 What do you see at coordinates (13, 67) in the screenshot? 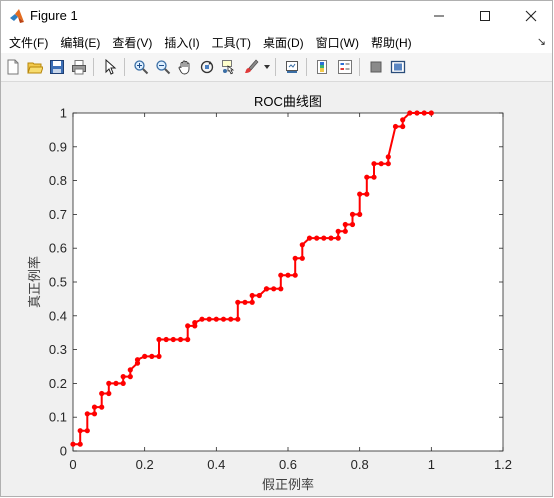
I see `new-figure-button` at bounding box center [13, 67].